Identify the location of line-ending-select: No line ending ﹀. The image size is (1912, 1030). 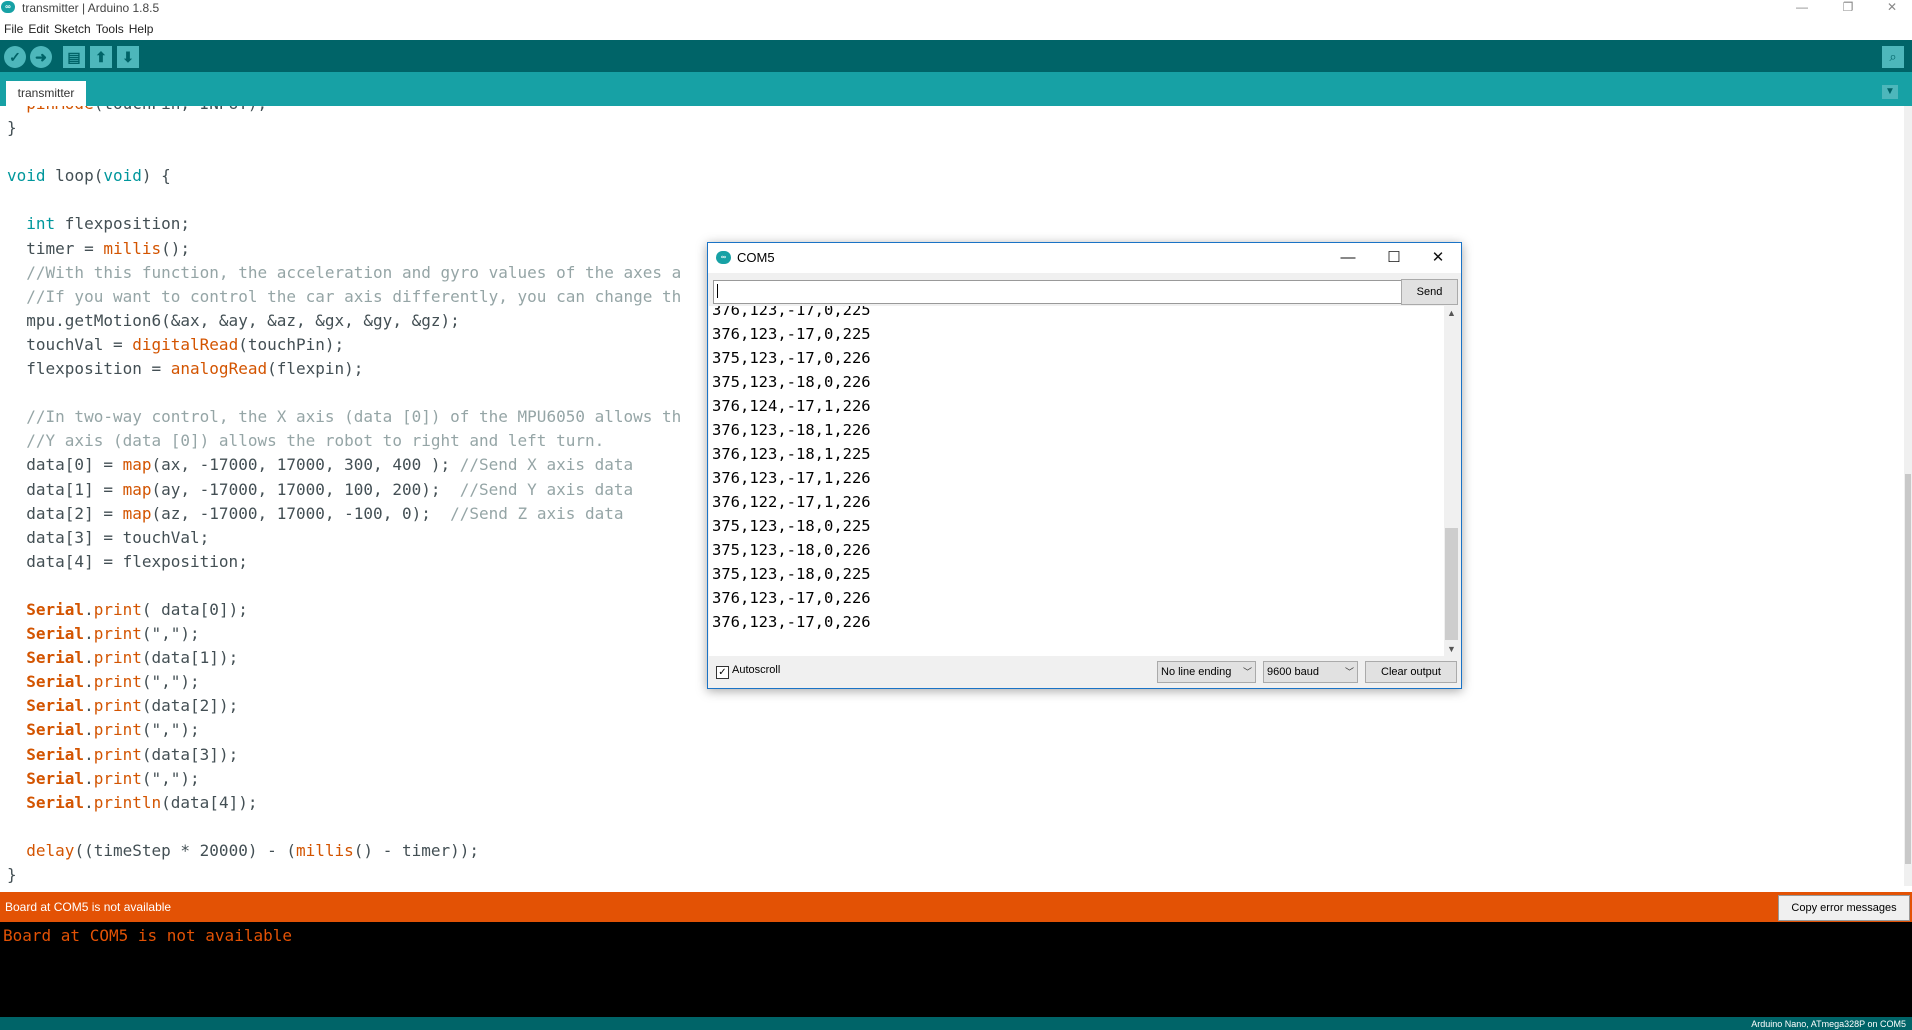
(1206, 672).